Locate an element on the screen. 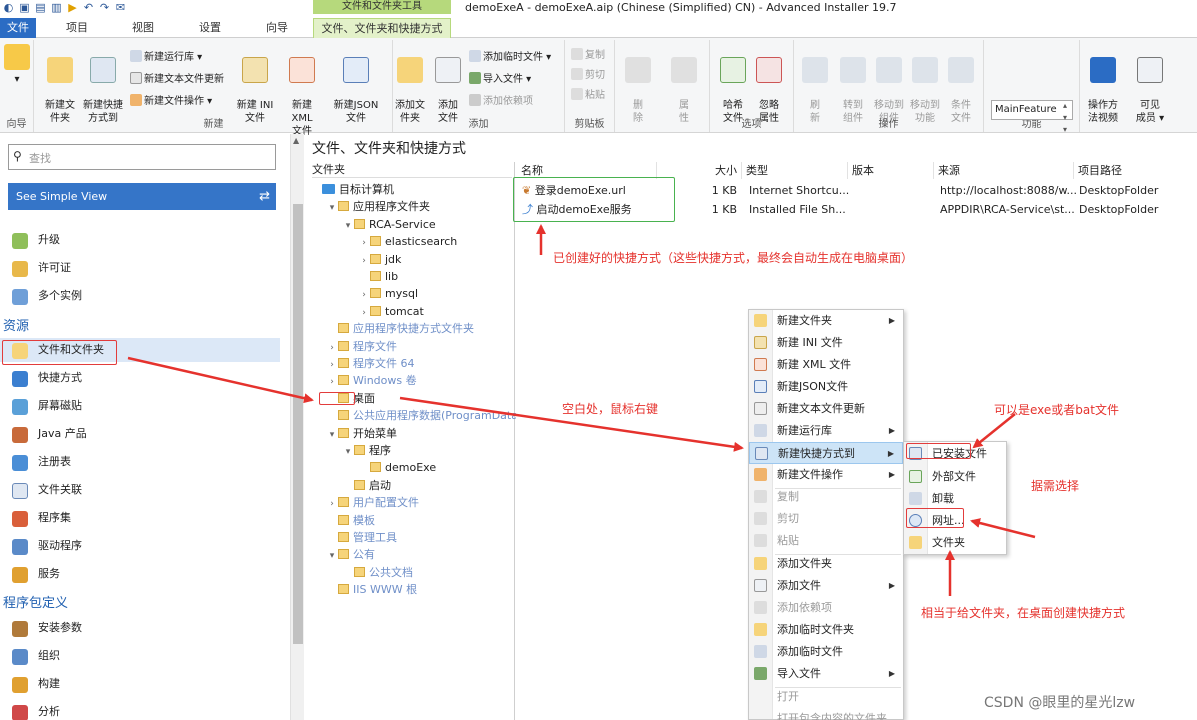 This screenshot has width=1197, height=720. tree-item: ▾ 程序 is located at coordinates (366, 450).